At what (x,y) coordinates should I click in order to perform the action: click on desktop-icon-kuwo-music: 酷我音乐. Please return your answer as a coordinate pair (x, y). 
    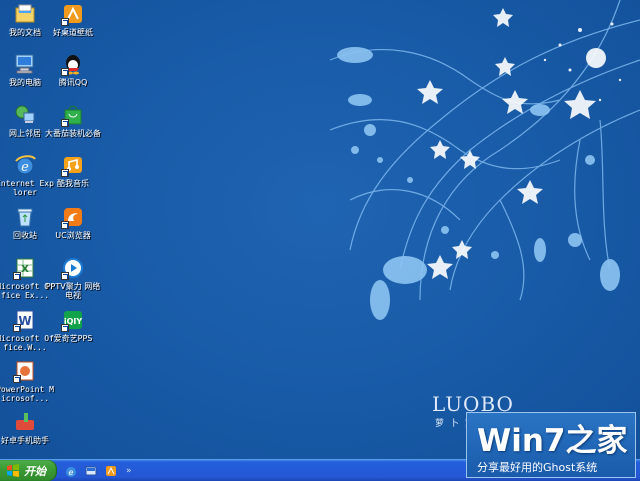
    Looking at the image, I should click on (73, 170).